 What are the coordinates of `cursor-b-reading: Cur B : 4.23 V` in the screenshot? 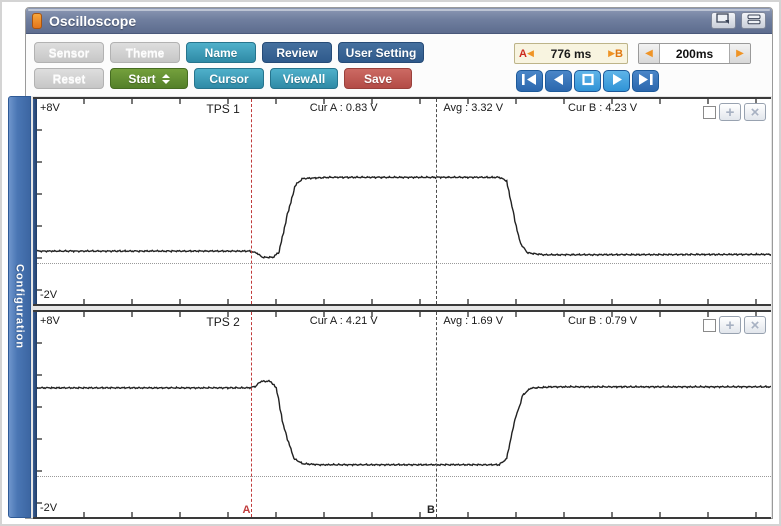 It's located at (603, 108).